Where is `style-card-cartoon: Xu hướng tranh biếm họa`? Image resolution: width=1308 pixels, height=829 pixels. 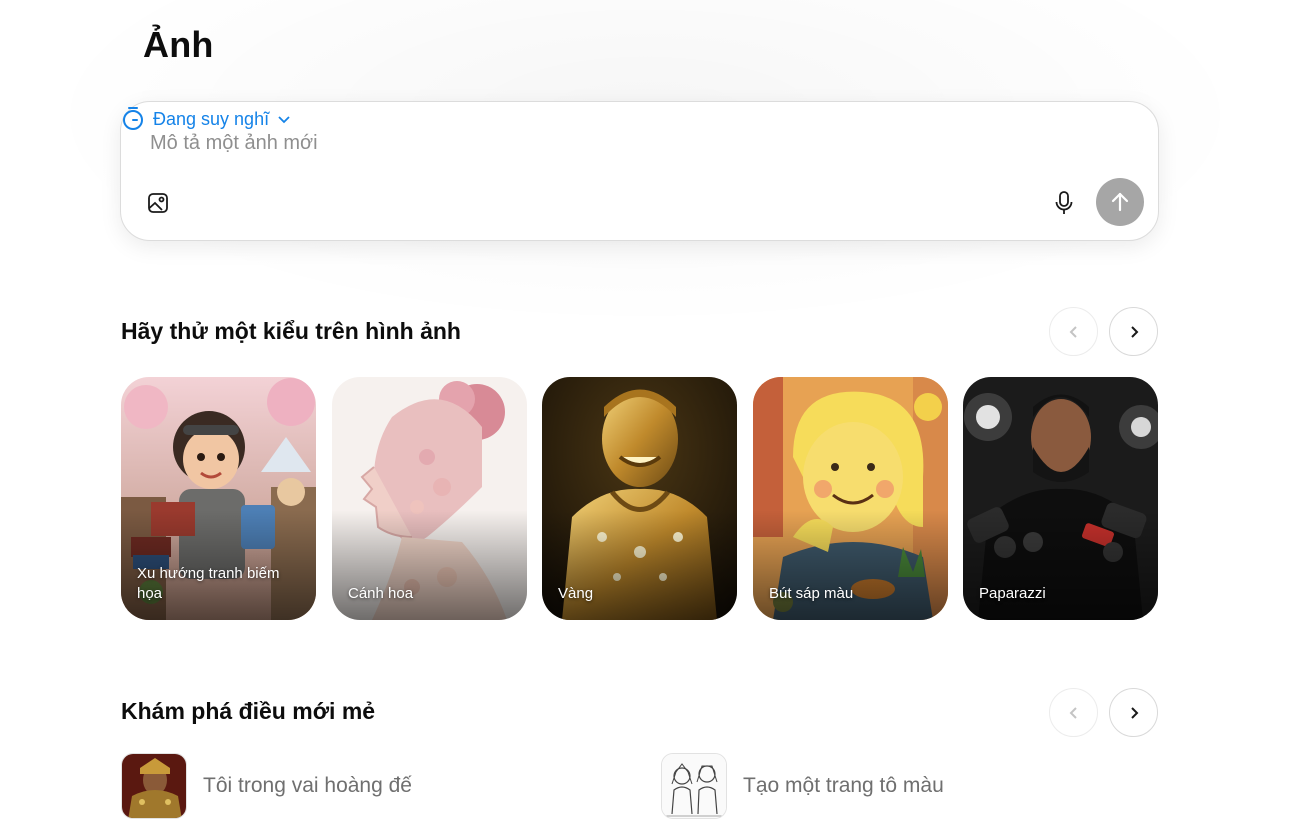 style-card-cartoon: Xu hướng tranh biếm họa is located at coordinates (218, 498).